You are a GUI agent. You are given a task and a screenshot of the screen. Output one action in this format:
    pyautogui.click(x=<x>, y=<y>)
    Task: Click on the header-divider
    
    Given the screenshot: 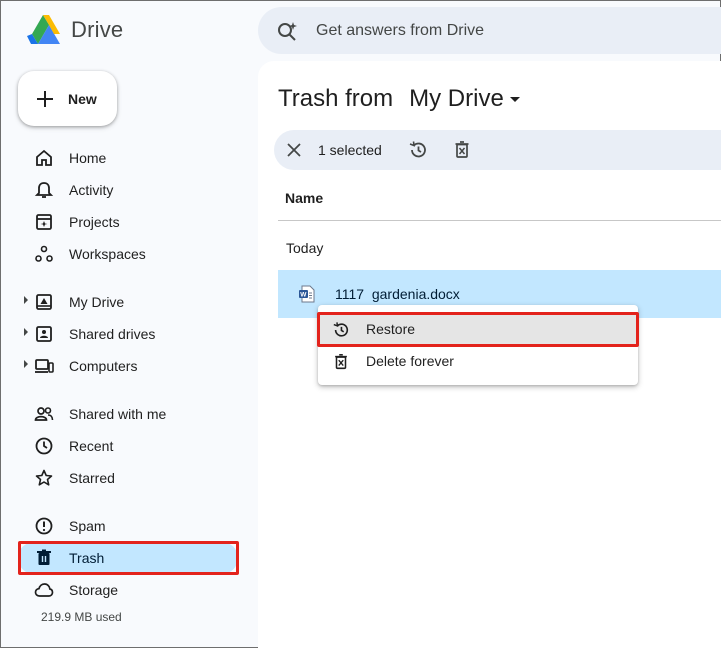 What is the action you would take?
    pyautogui.click(x=499, y=220)
    